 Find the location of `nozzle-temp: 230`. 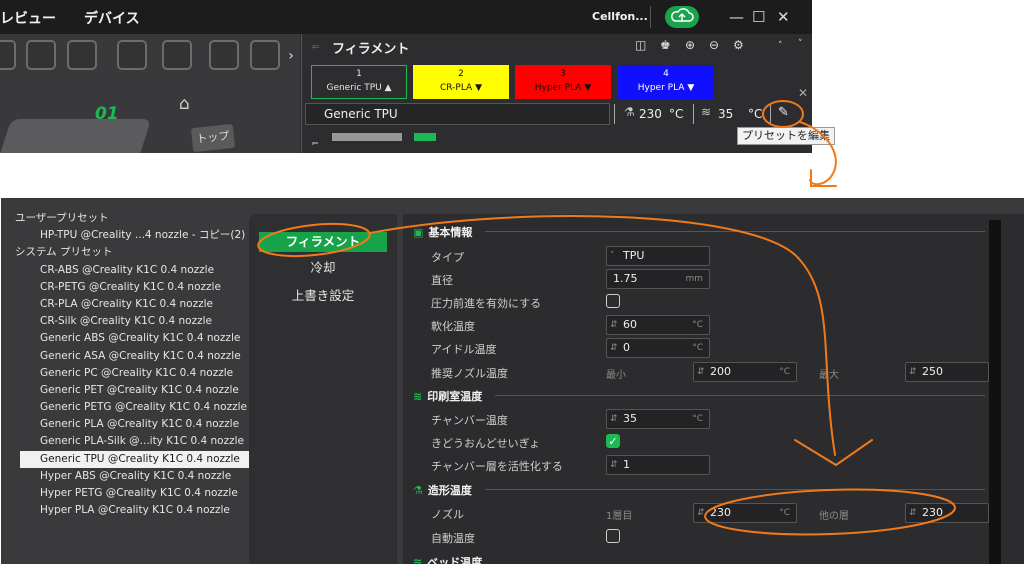

nozzle-temp: 230 is located at coordinates (650, 114).